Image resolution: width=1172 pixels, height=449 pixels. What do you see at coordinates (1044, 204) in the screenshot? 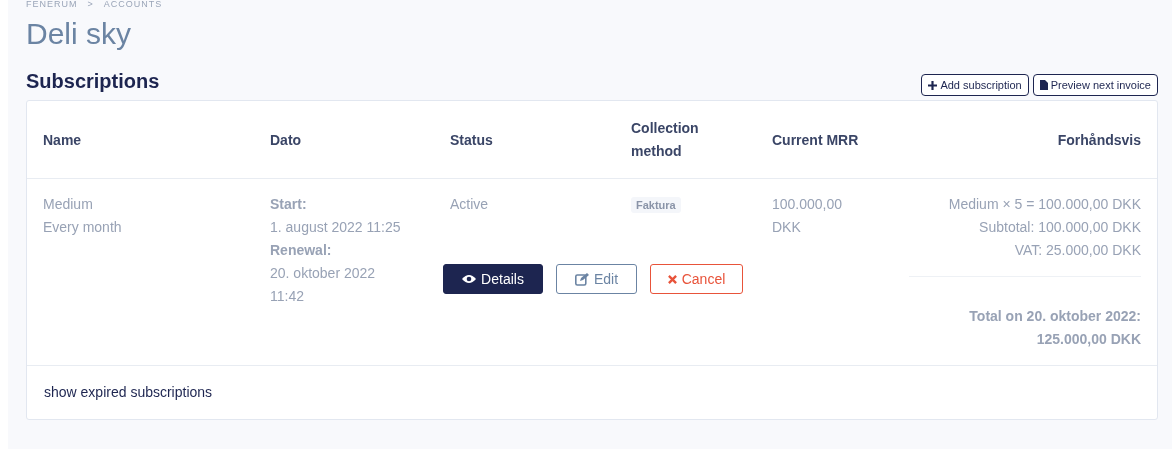
I see `preview-line: Medium × 5 = 100.000,00 DKK` at bounding box center [1044, 204].